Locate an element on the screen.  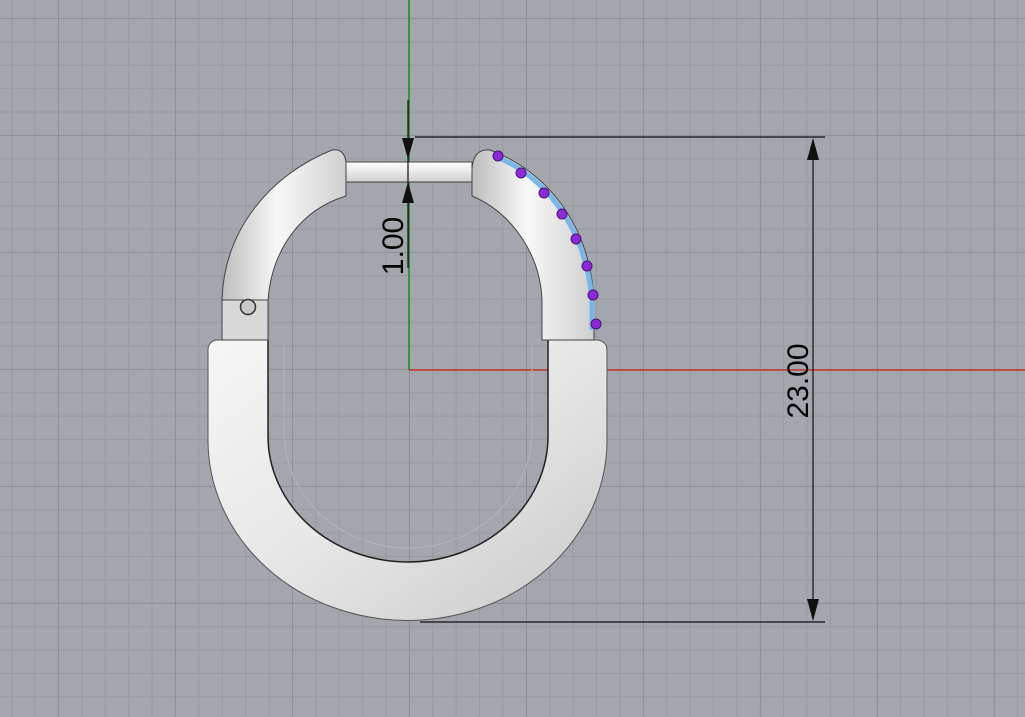
gap-arrow-top is located at coordinates (408, 148).